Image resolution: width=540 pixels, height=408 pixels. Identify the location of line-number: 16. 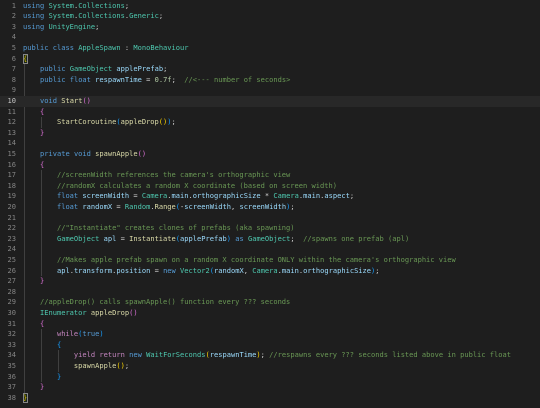
(8, 165).